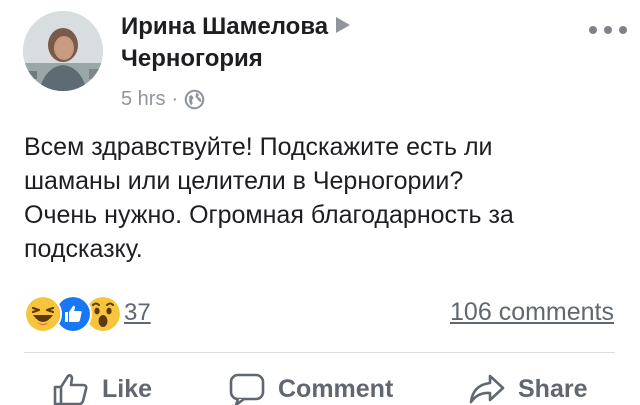  I want to click on haha-icon, so click(43, 314).